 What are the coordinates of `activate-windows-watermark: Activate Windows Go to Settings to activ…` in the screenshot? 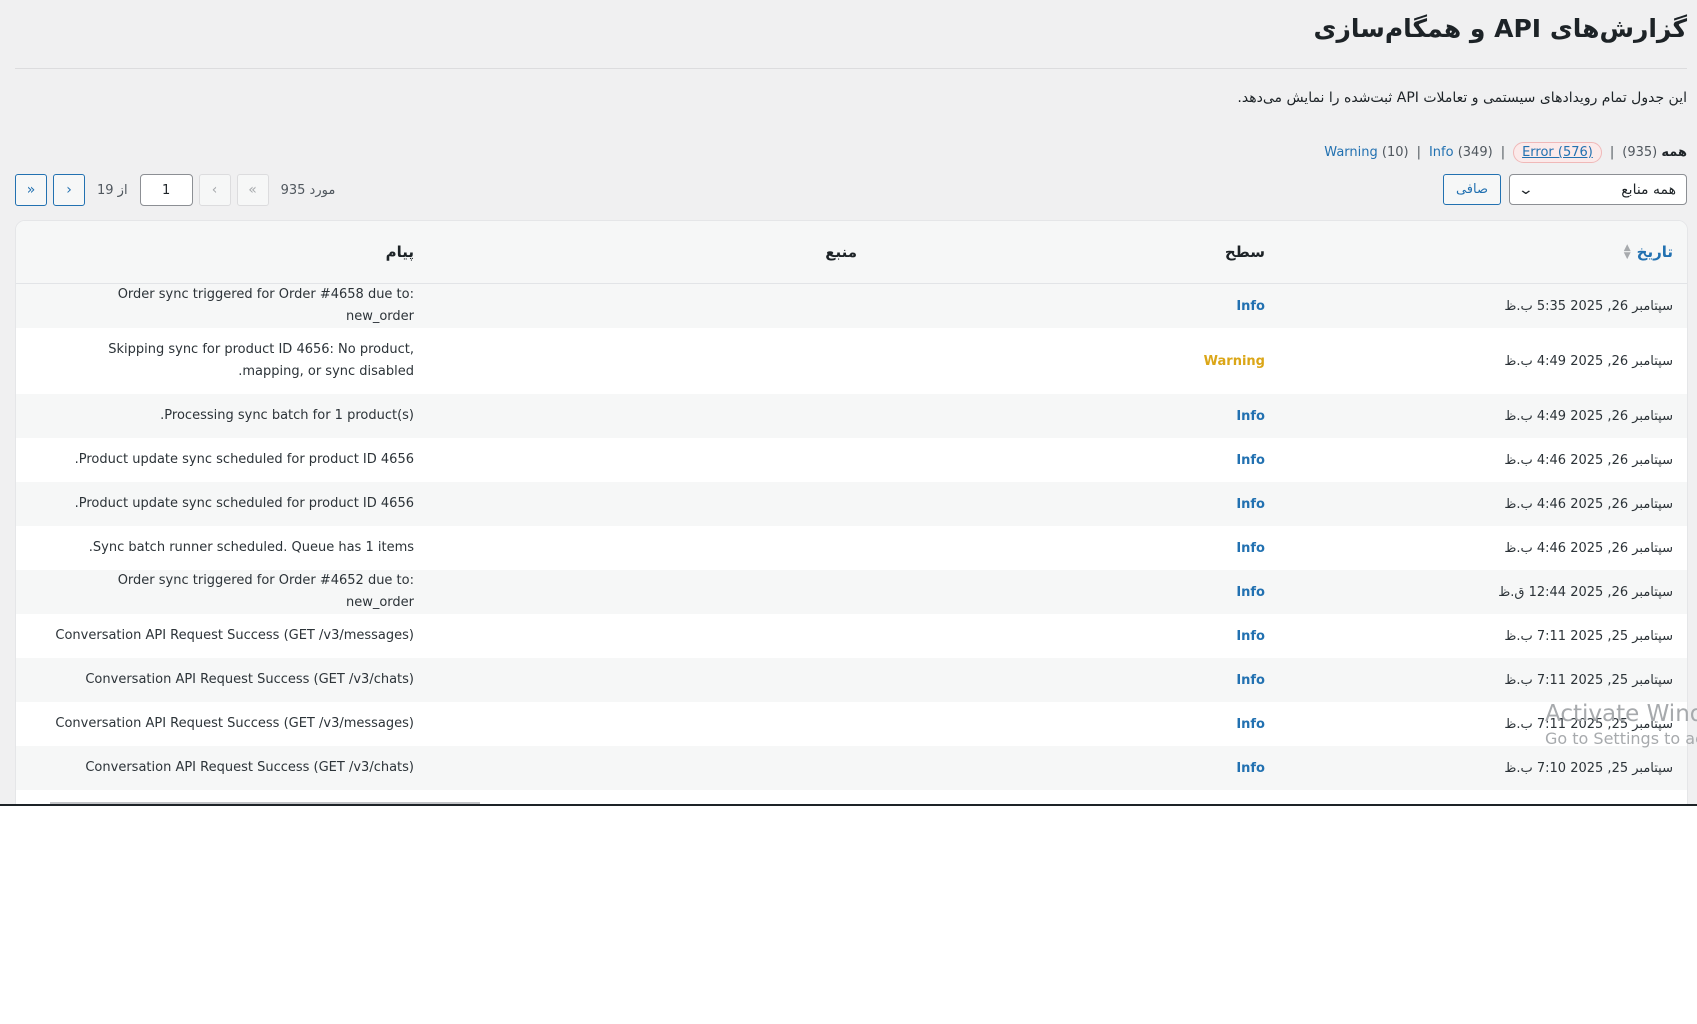 It's located at (1621, 725).